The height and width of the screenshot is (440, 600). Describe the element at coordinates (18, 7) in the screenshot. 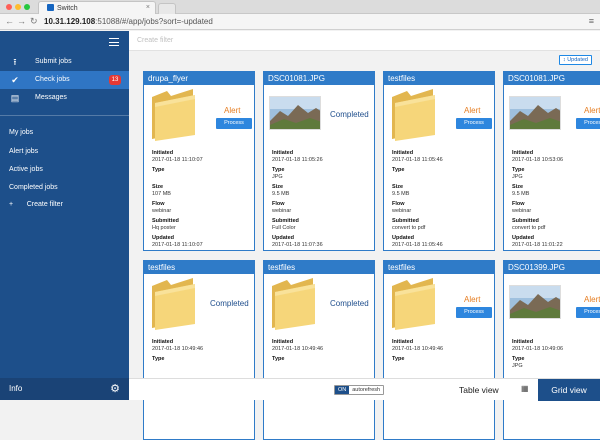

I see `minimize-window-icon` at that location.